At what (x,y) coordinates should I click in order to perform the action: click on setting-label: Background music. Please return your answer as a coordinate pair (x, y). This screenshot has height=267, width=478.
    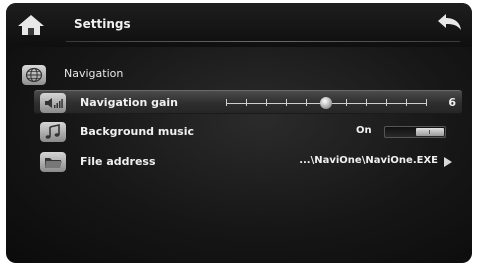
    Looking at the image, I should click on (137, 131).